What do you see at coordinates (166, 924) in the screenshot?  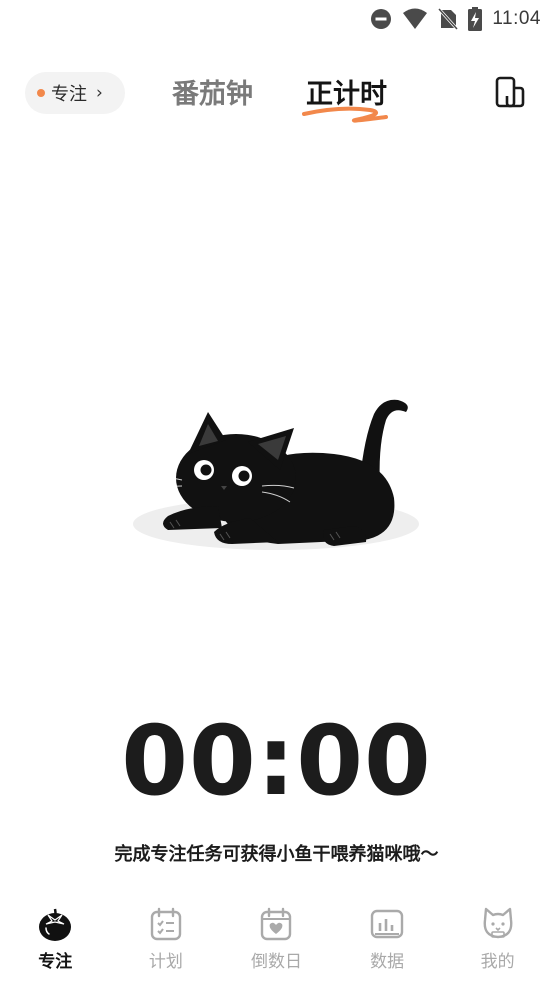 I see `calendar-checklist-icon` at bounding box center [166, 924].